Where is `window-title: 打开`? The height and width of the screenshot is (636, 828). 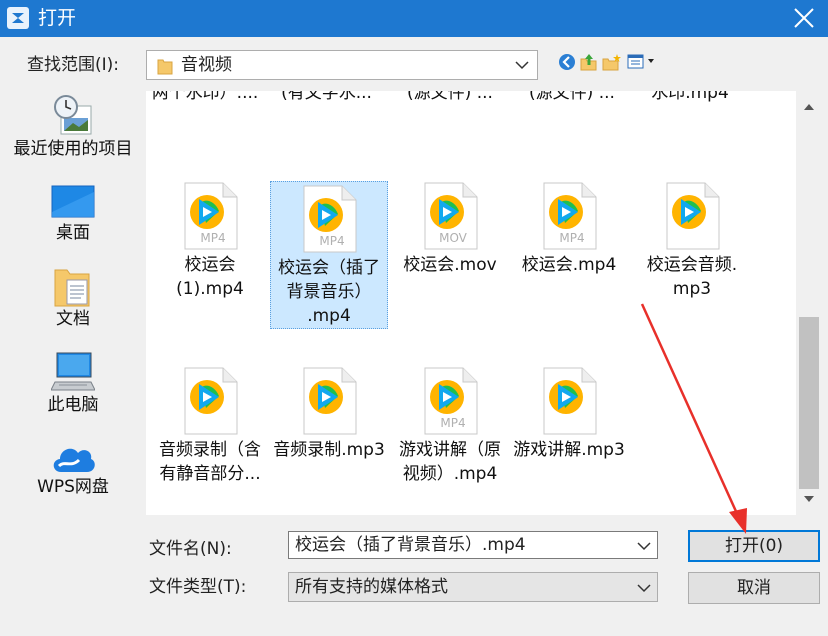 window-title: 打开 is located at coordinates (57, 18).